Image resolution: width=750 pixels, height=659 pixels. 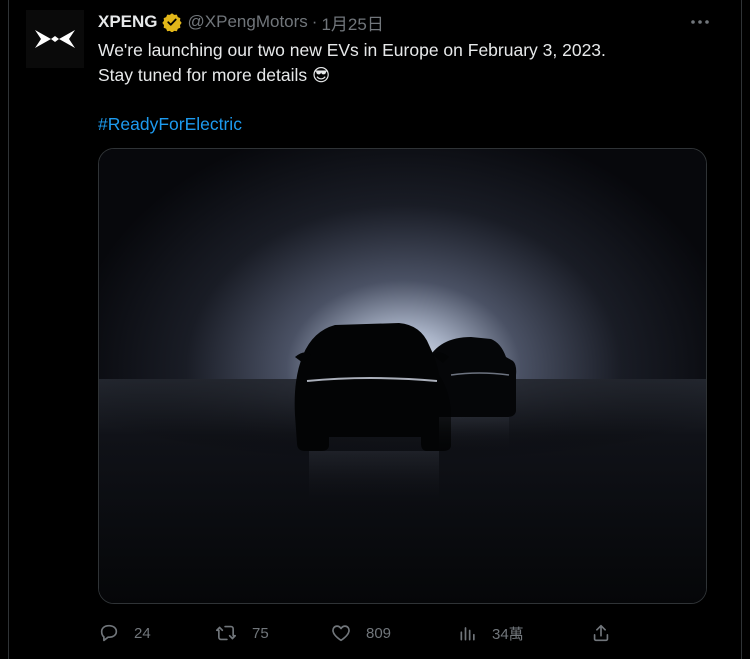 What do you see at coordinates (352, 22) in the screenshot?
I see `tweet-date: 1月25日` at bounding box center [352, 22].